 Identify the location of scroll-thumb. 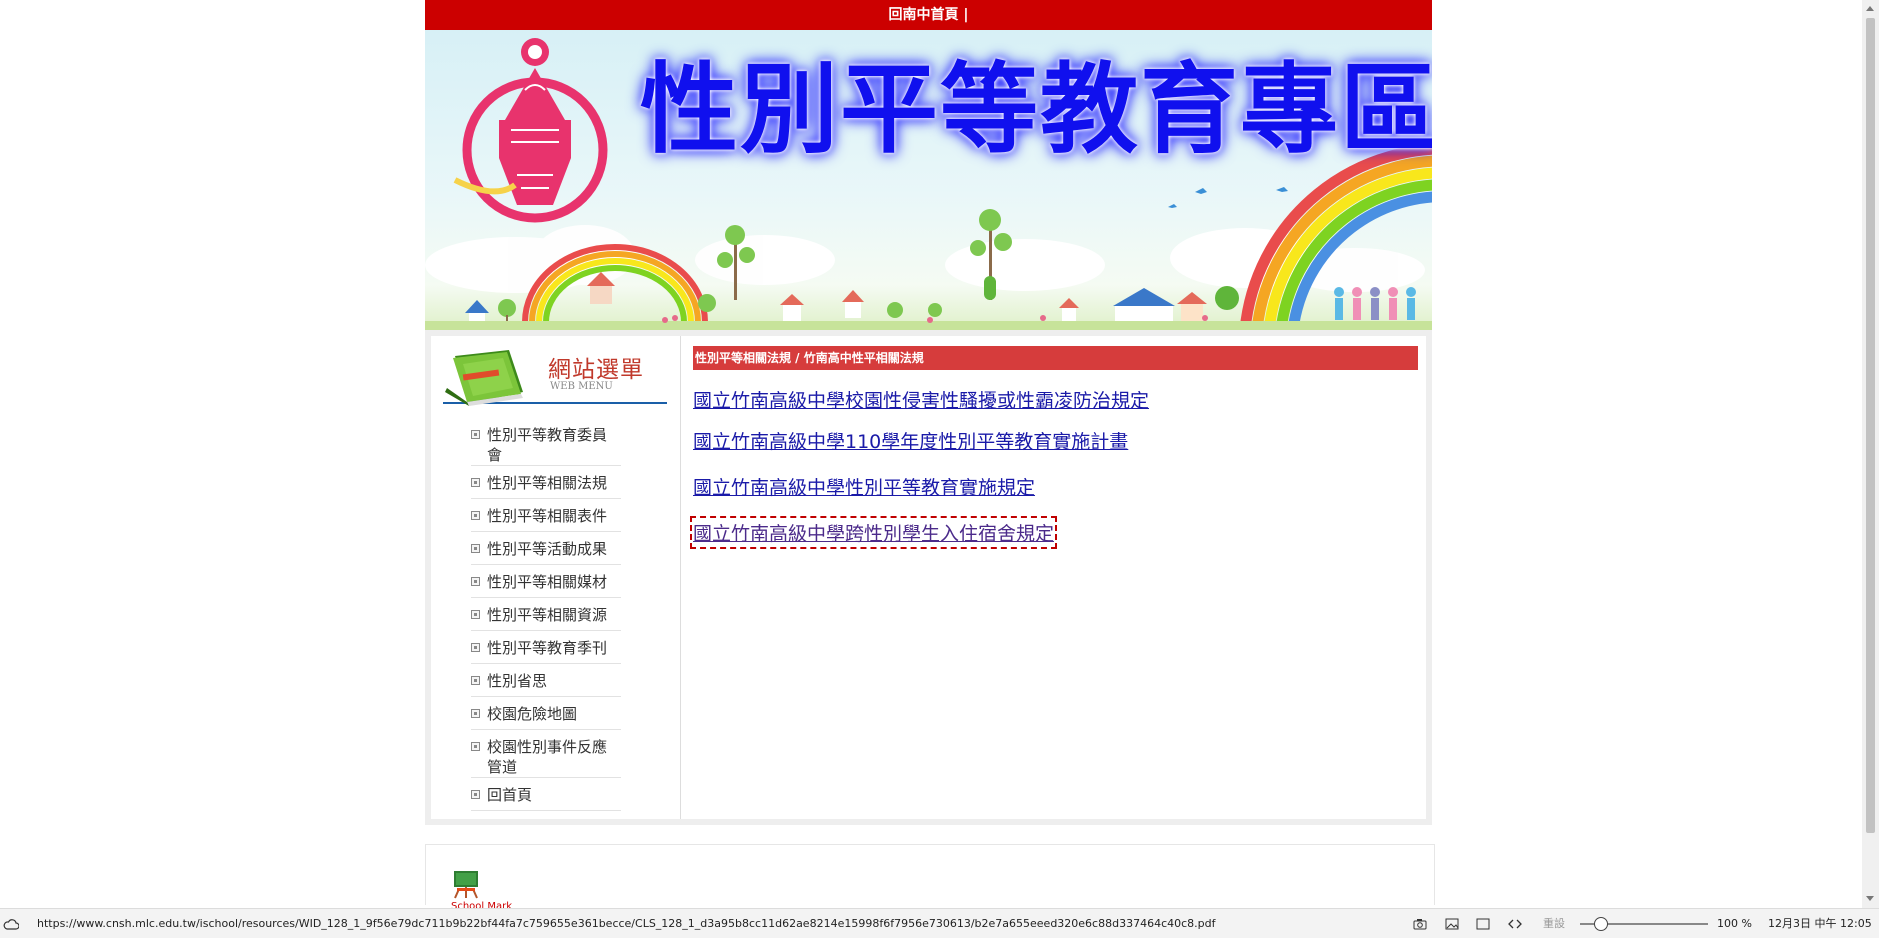
(1870, 425).